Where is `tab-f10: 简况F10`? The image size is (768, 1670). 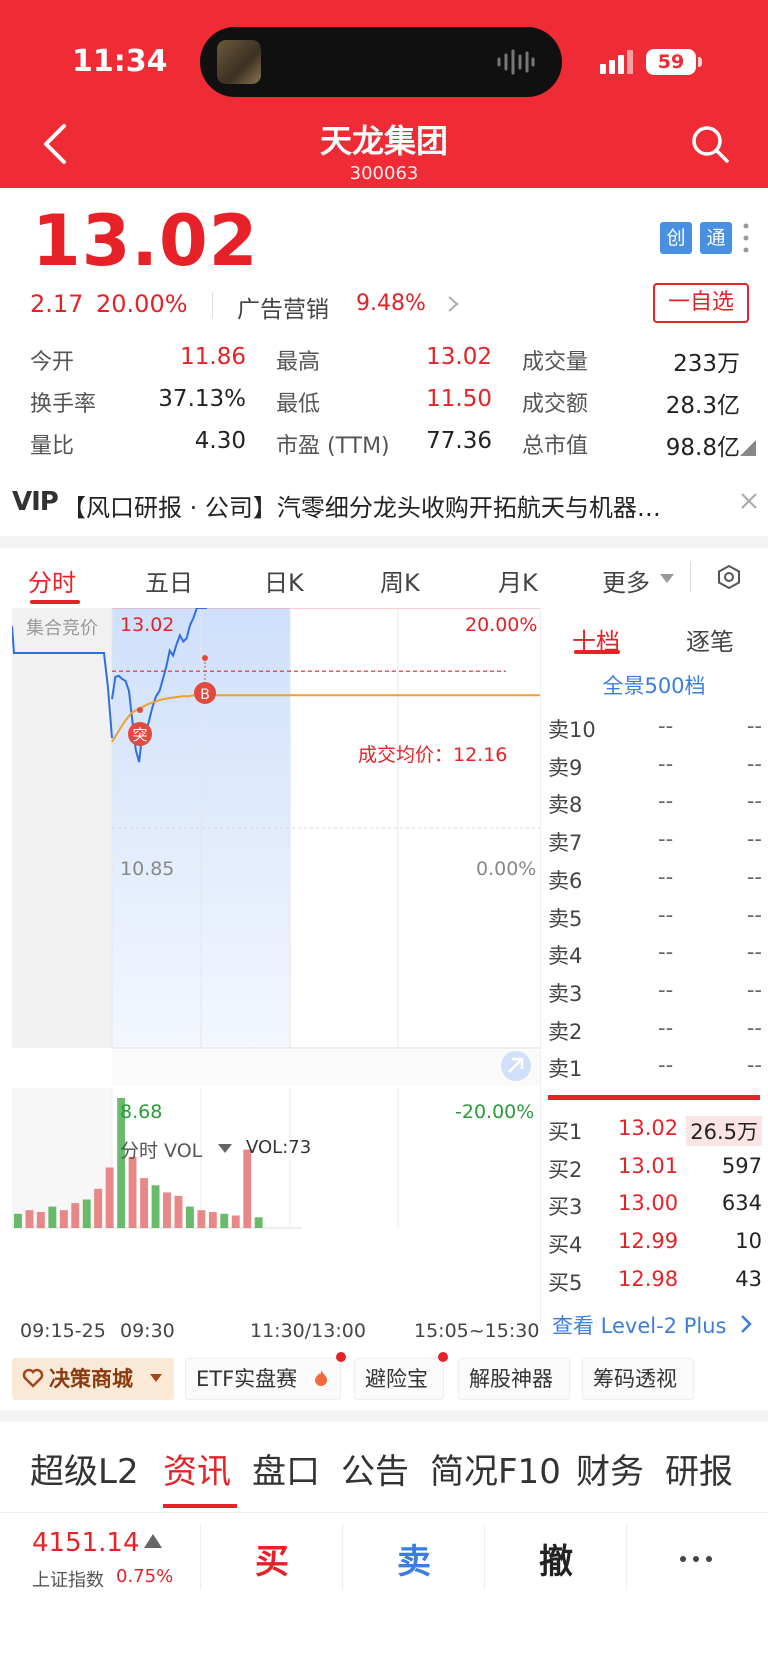 tab-f10: 简况F10 is located at coordinates (495, 1468).